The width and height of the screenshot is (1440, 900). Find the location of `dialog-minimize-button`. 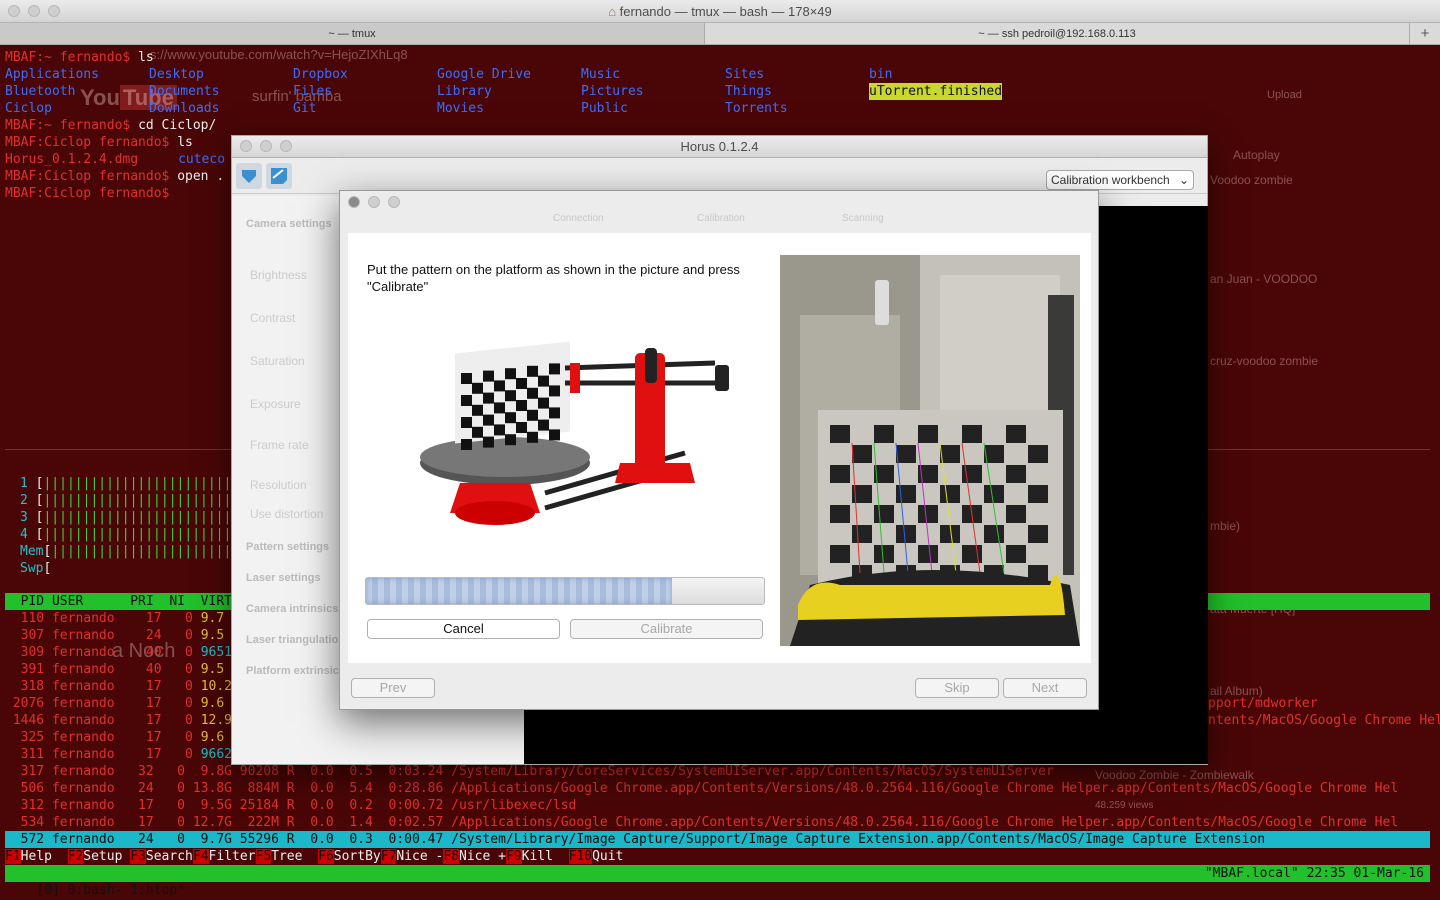

dialog-minimize-button is located at coordinates (374, 202).